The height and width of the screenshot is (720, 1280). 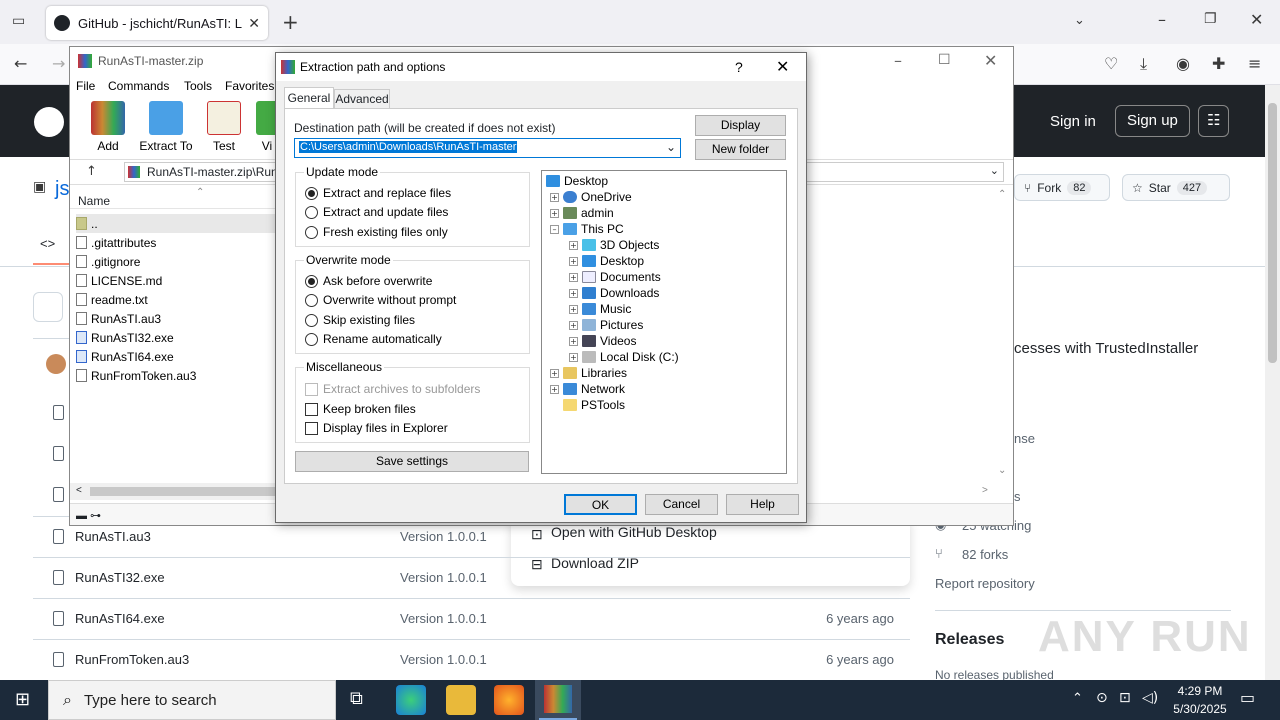 I want to click on name-column: Name, so click(x=94, y=201).